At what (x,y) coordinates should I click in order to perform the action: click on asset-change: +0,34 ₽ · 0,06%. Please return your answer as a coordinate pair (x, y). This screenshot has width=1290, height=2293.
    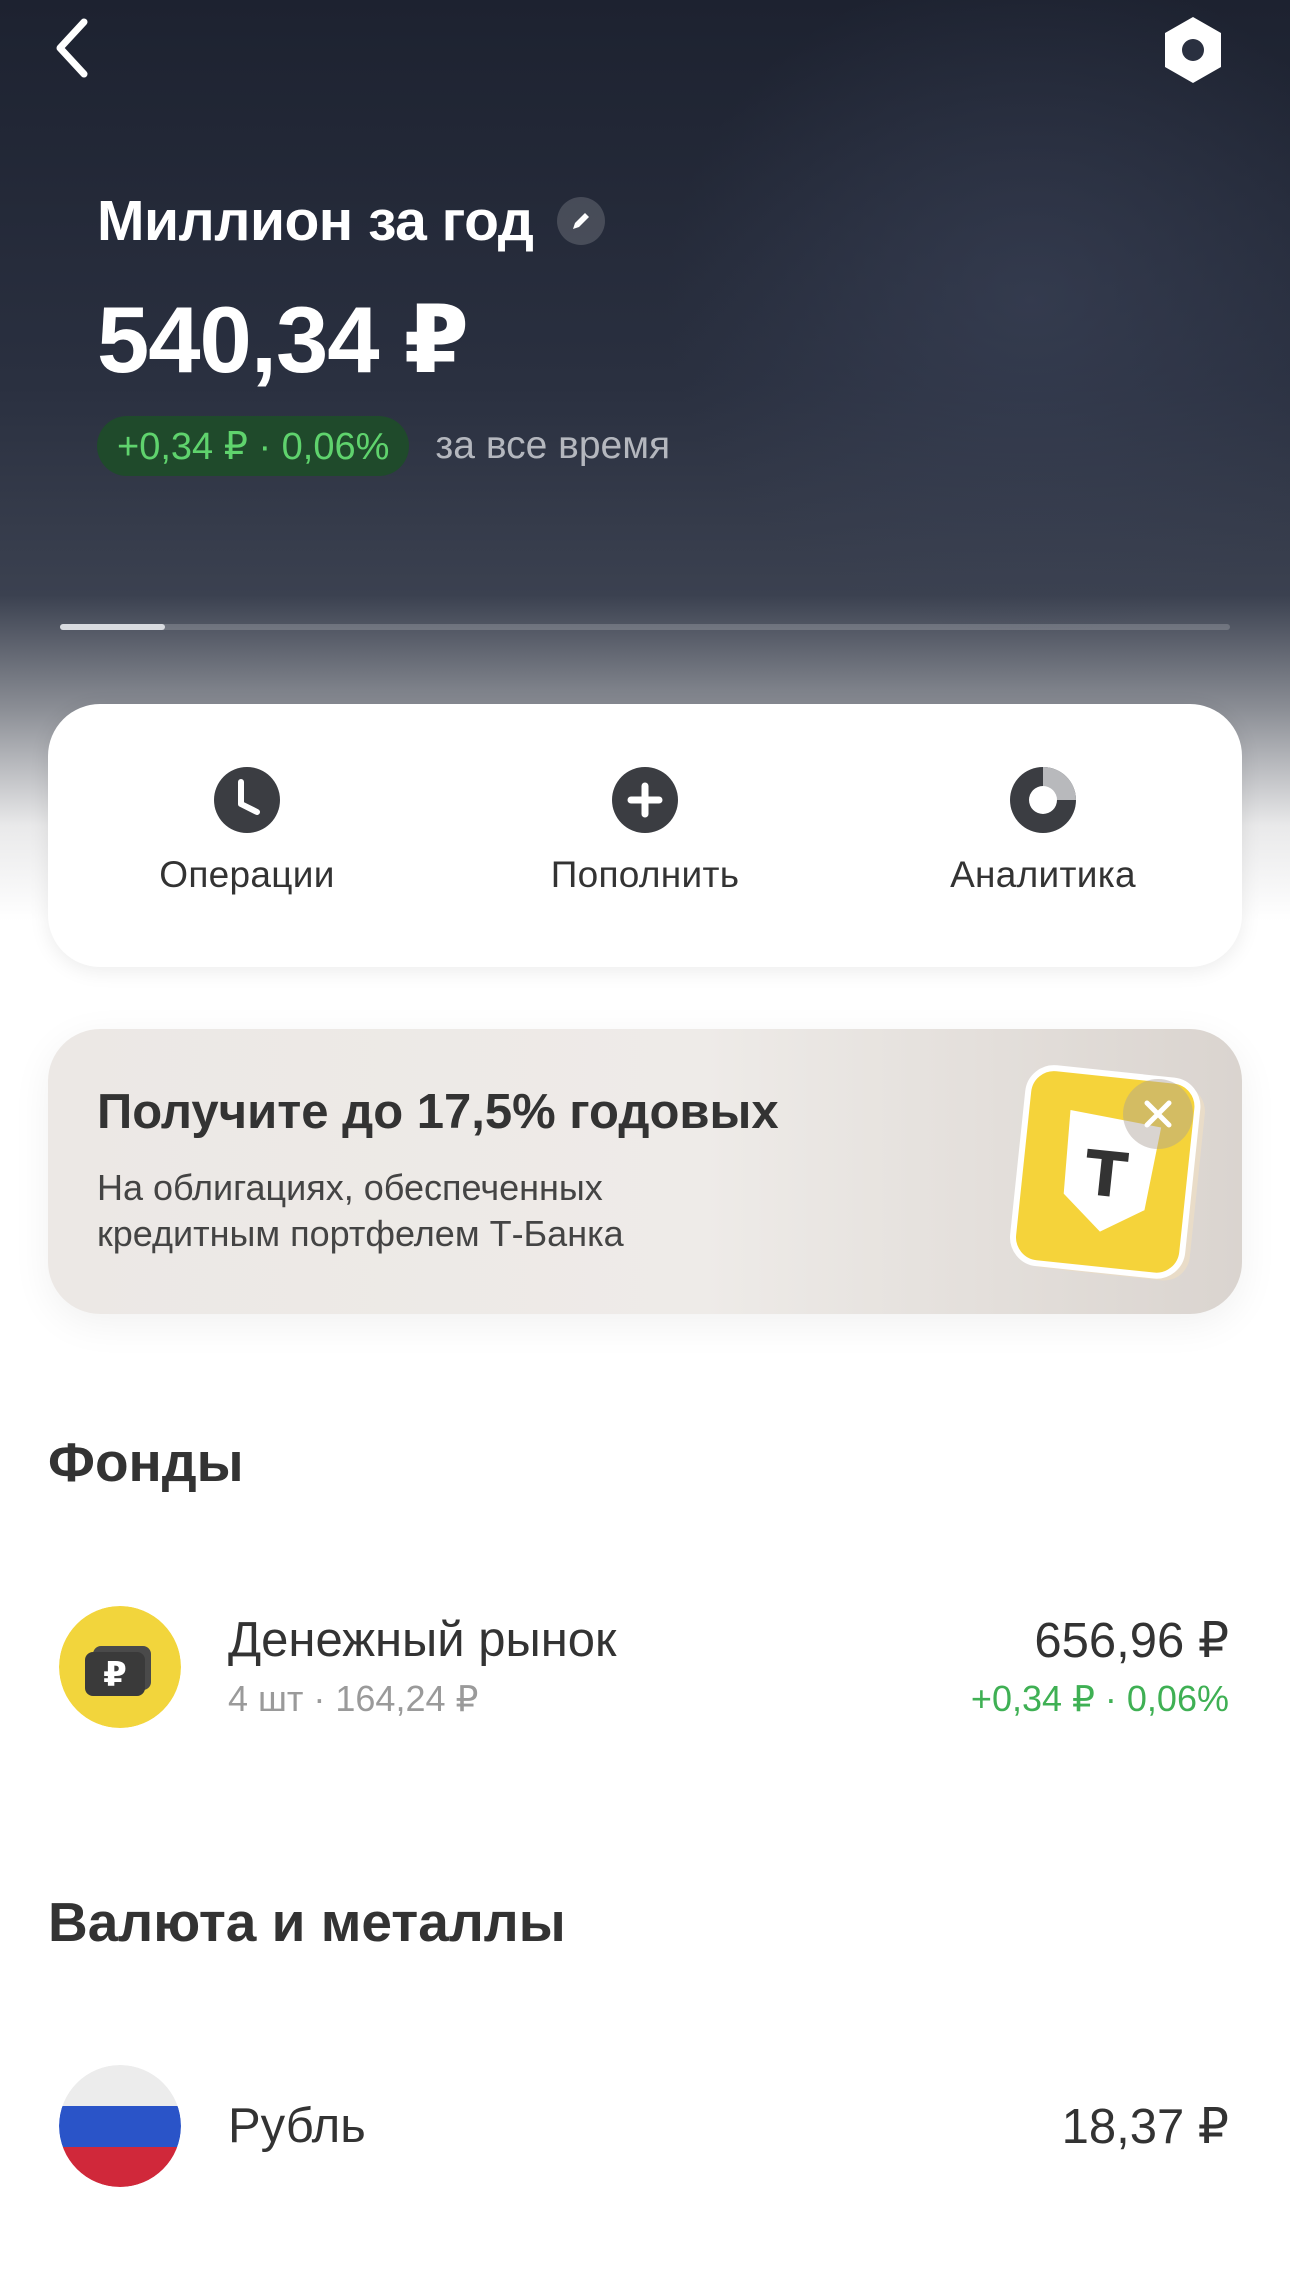
    Looking at the image, I should click on (1099, 1698).